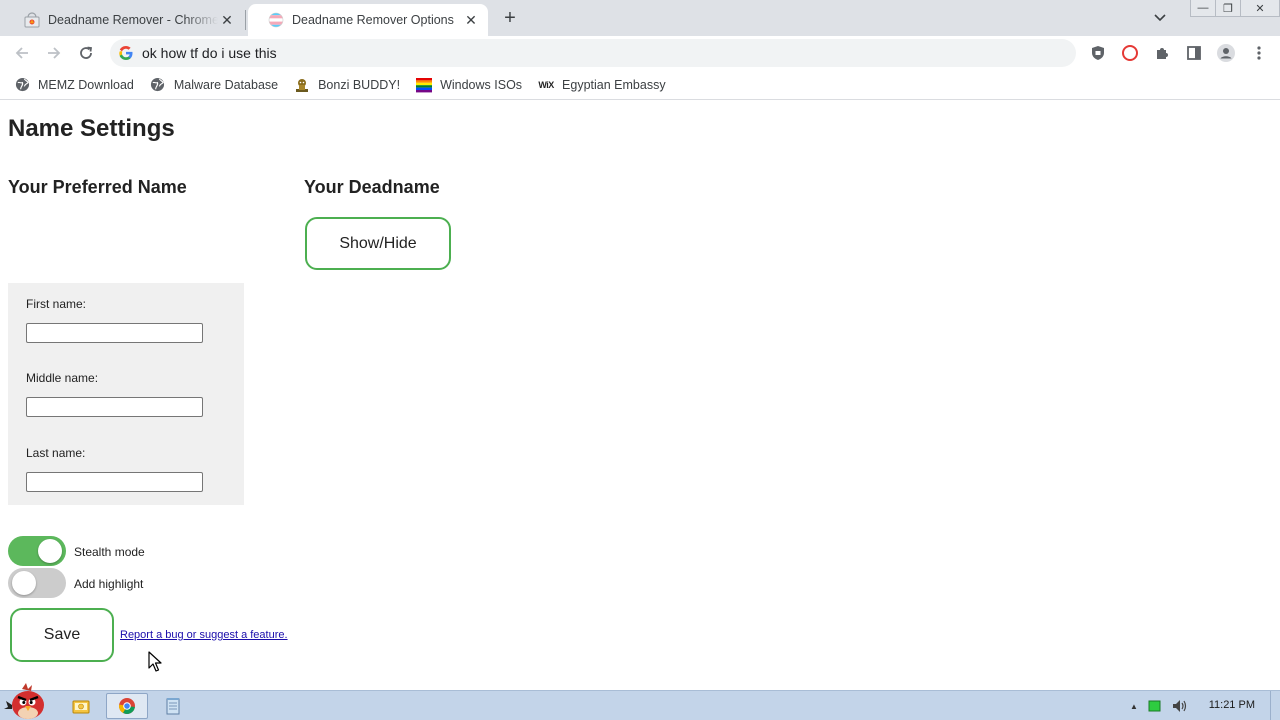 The width and height of the screenshot is (1280, 720). Describe the element at coordinates (245, 20) in the screenshot. I see `tab-separator` at that location.